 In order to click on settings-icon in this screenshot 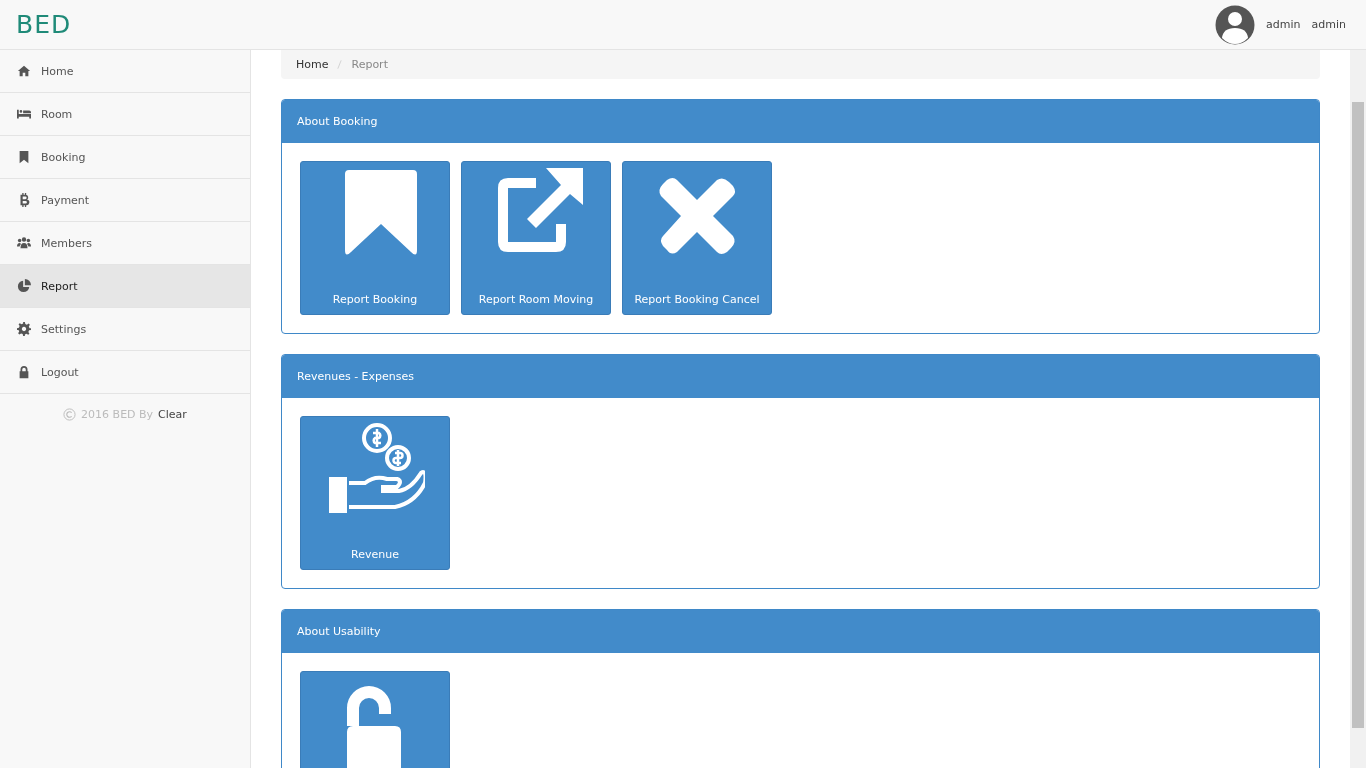, I will do `click(24, 329)`.